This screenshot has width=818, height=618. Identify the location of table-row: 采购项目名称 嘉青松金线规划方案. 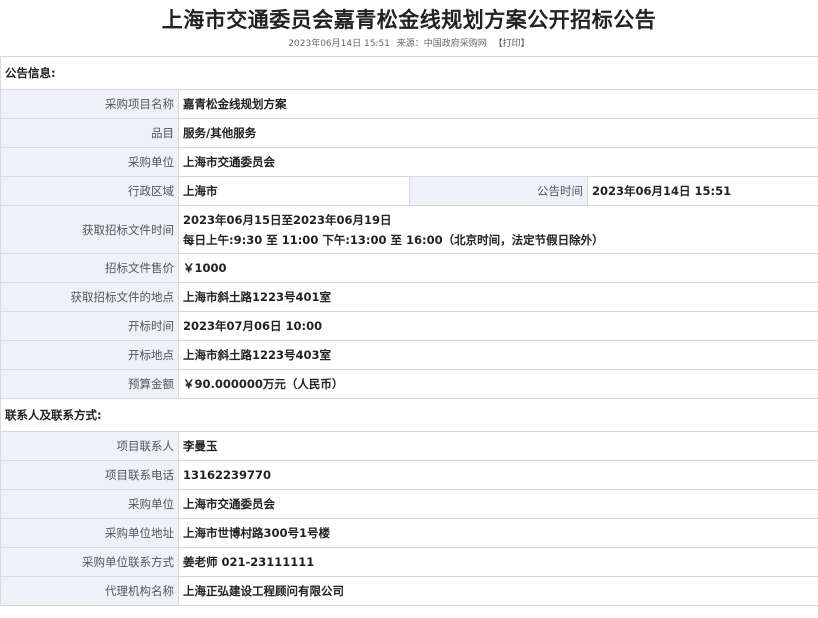
(409, 104).